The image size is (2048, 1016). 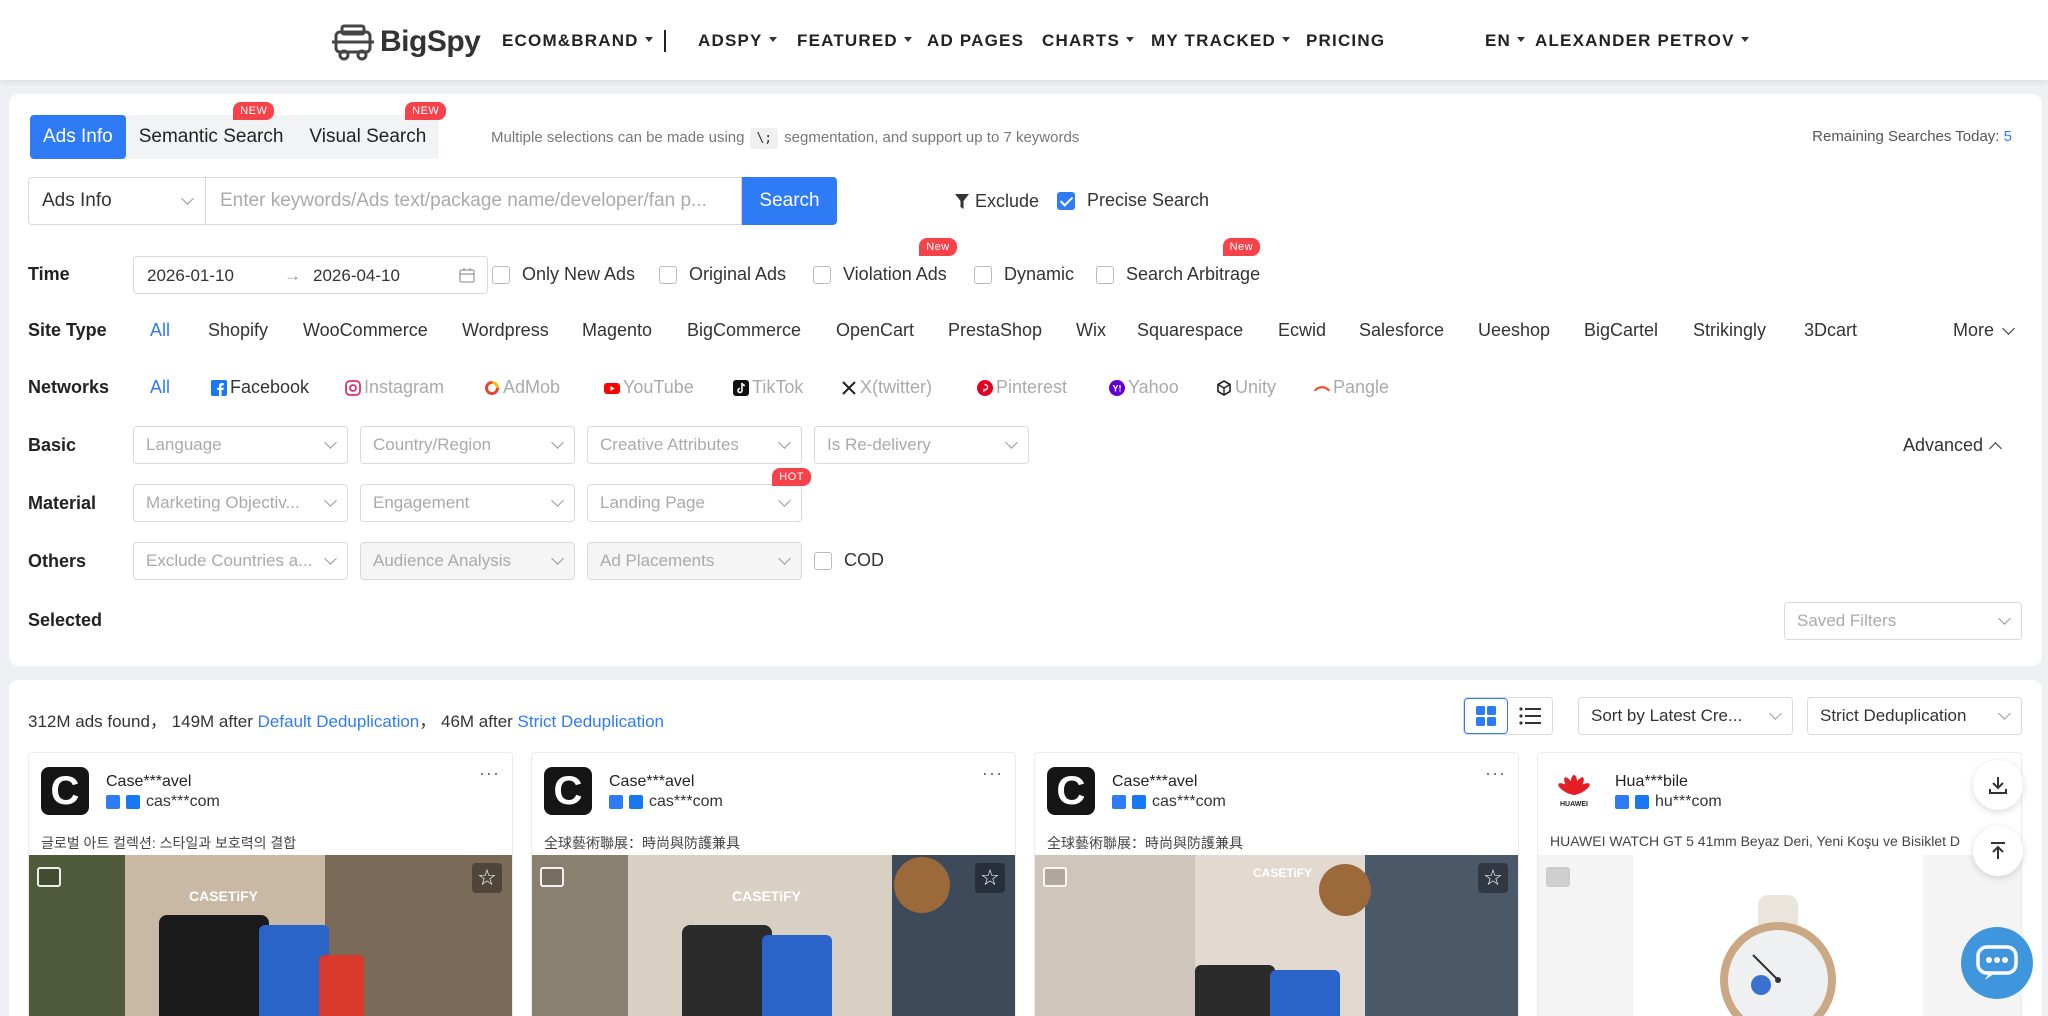 I want to click on advanced-toggle: Advanced, so click(x=1952, y=445).